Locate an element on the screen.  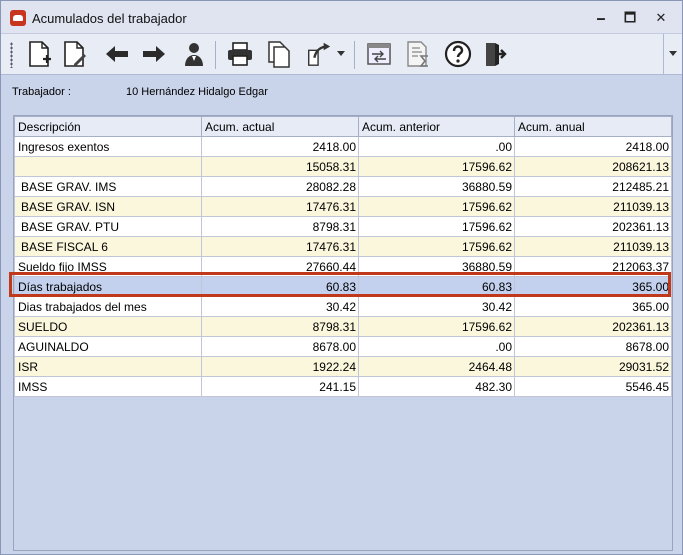
cell-acum-actual: 2418.00 is located at coordinates (280, 146).